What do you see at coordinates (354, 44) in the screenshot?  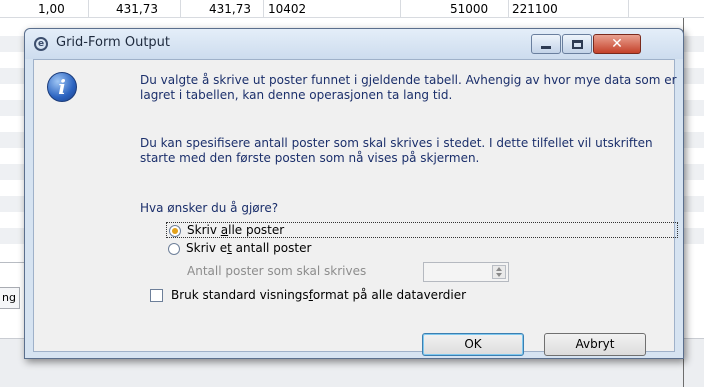 I see `dialog-titlebar: e Grid-Form Output ✕` at bounding box center [354, 44].